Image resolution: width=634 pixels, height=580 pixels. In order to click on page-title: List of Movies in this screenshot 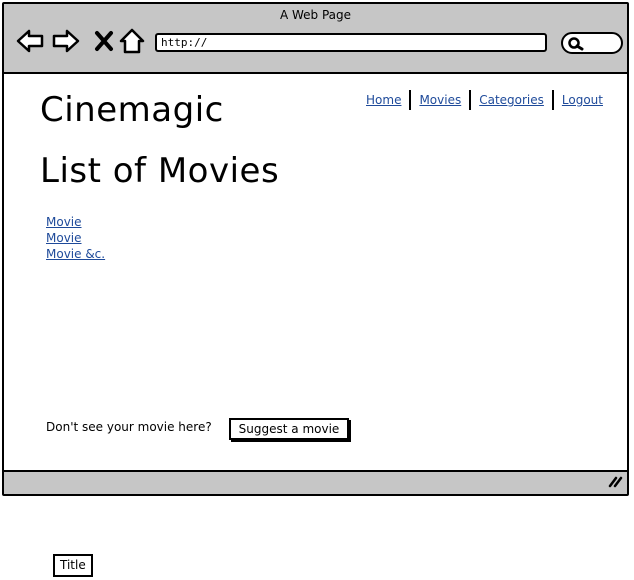, I will do `click(160, 171)`.